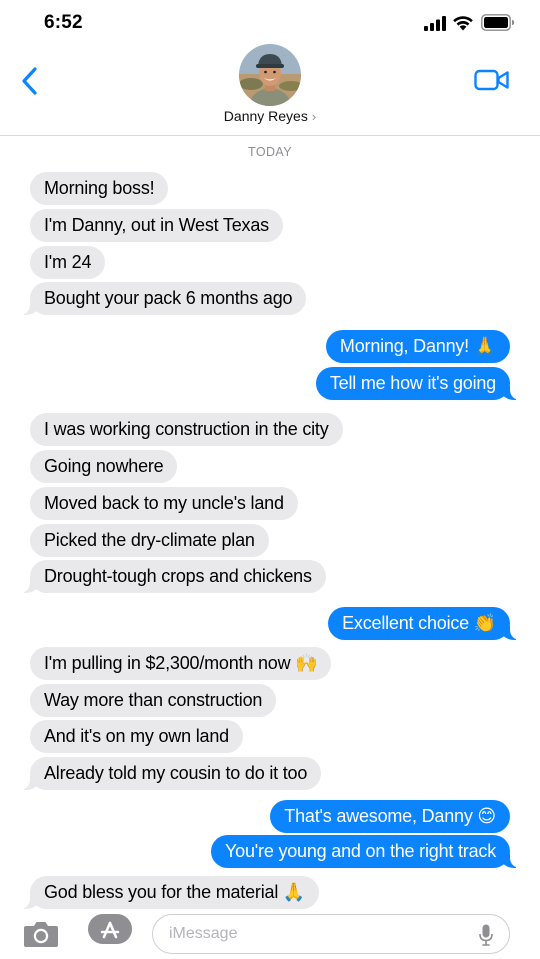 The width and height of the screenshot is (540, 959). What do you see at coordinates (153, 700) in the screenshot?
I see `incoming-message: Way more than construction` at bounding box center [153, 700].